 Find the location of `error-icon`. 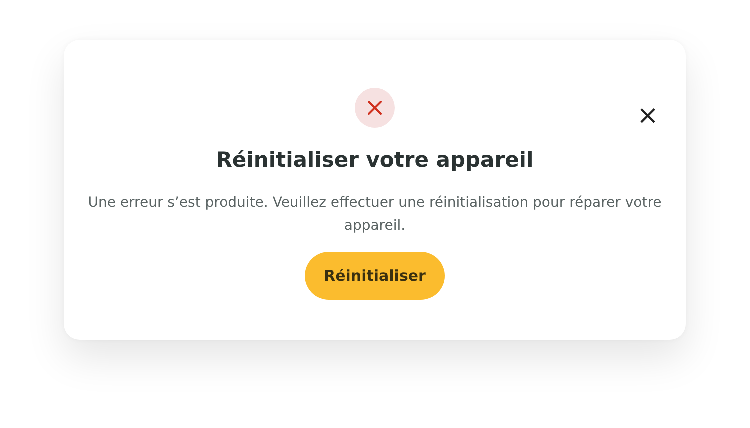

error-icon is located at coordinates (375, 108).